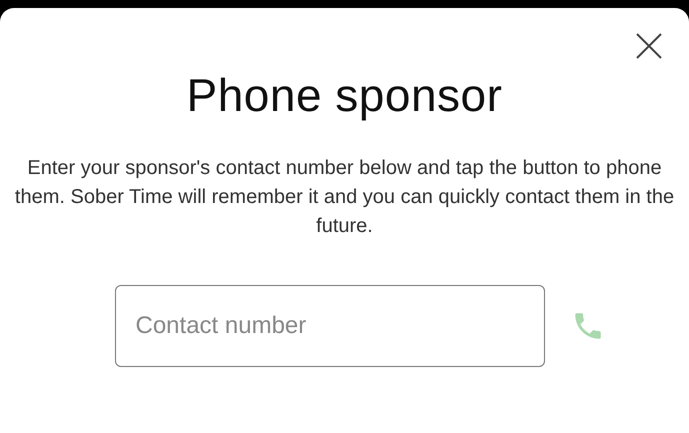  What do you see at coordinates (329, 326) in the screenshot?
I see `contact-number-field: Contact number` at bounding box center [329, 326].